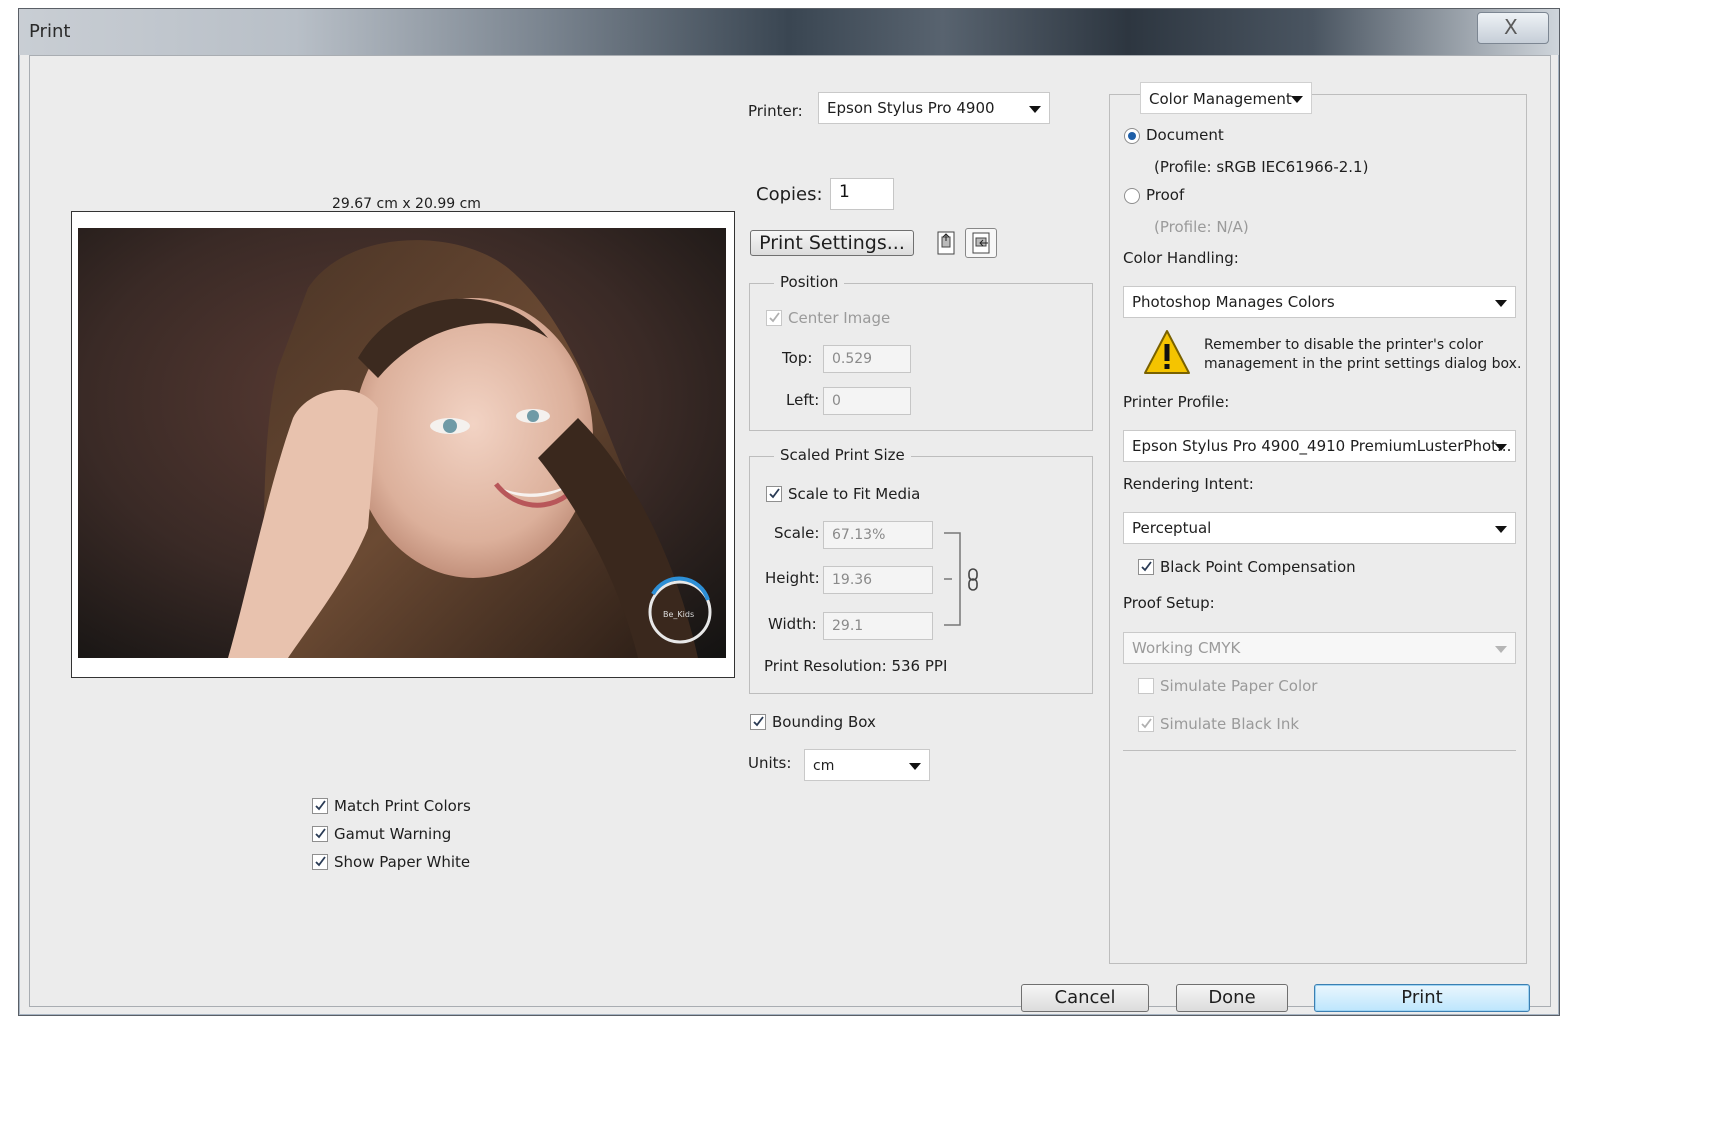  I want to click on proof-setup-label: Proof Setup:, so click(1169, 603).